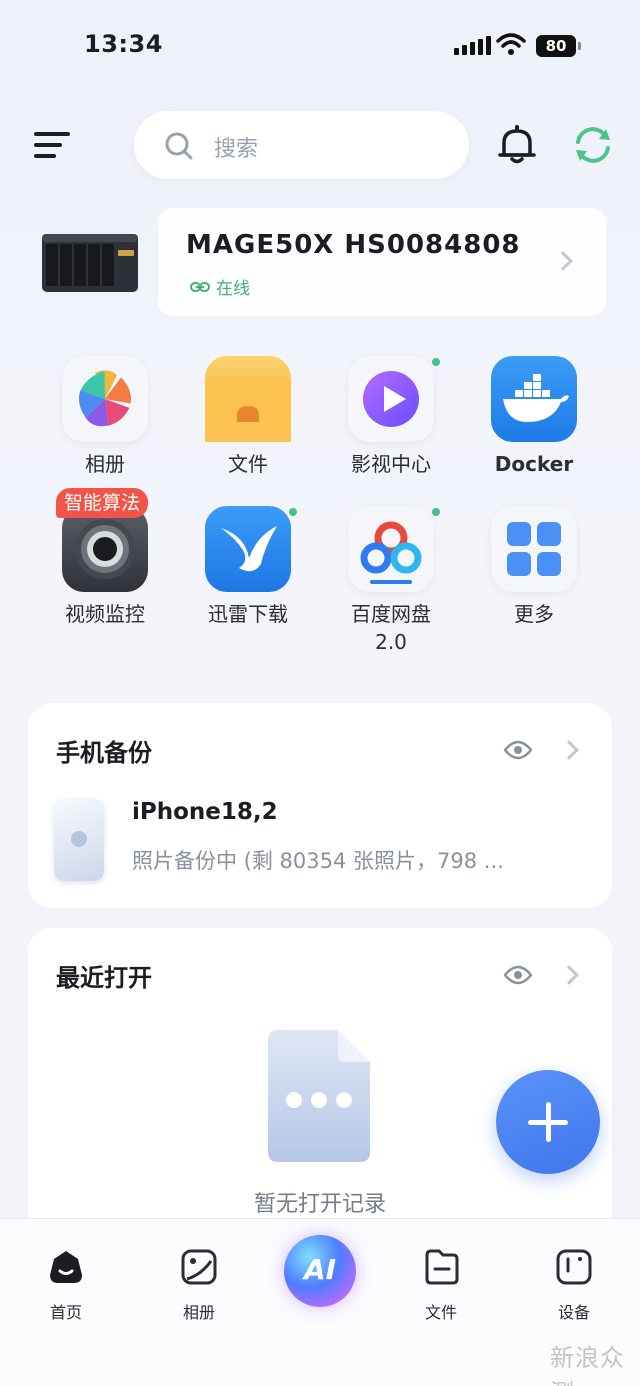 Image resolution: width=640 pixels, height=1386 pixels. Describe the element at coordinates (199, 1267) in the screenshot. I see `photo-icon` at that location.